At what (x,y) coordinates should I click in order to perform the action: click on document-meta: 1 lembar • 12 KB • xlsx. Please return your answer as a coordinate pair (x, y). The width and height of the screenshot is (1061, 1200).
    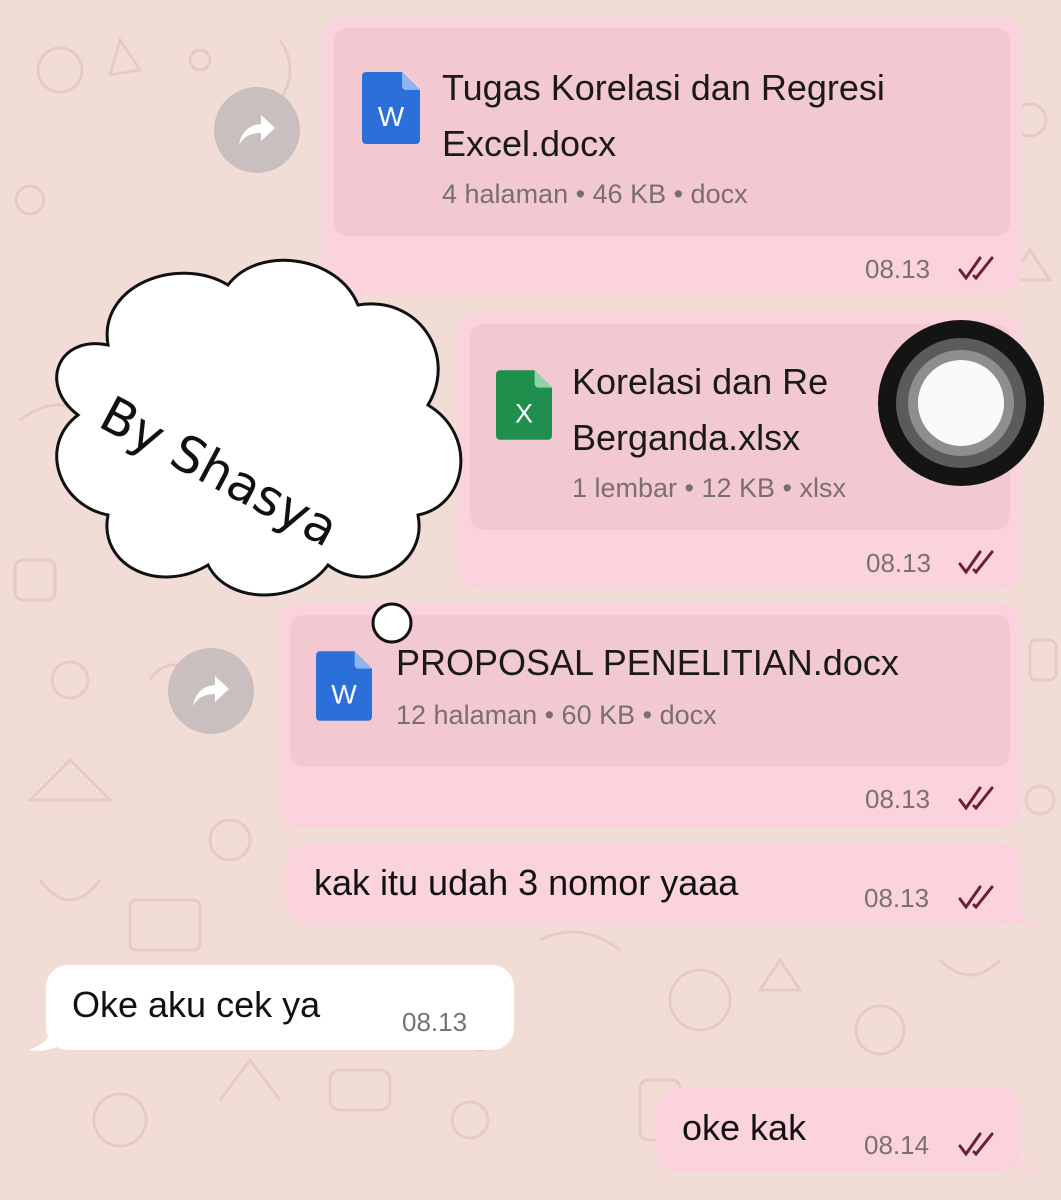
    Looking at the image, I should click on (709, 488).